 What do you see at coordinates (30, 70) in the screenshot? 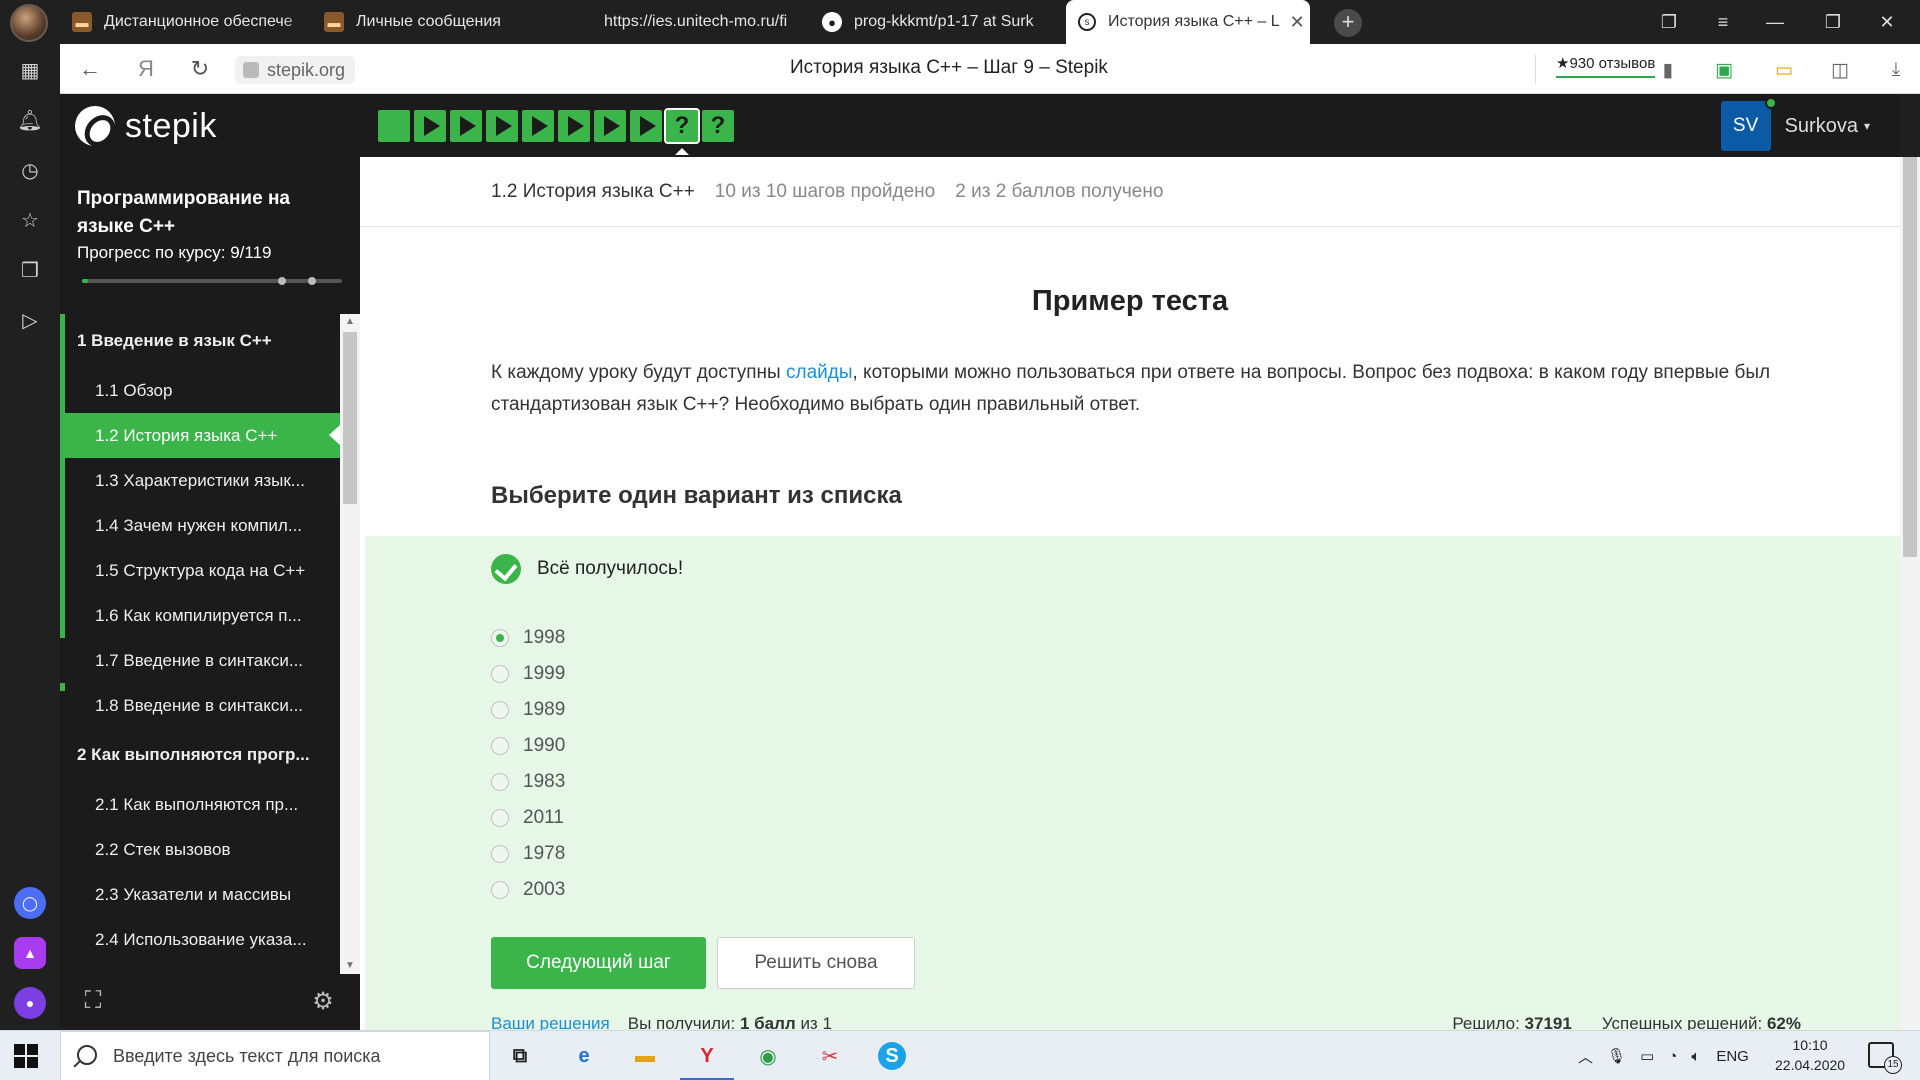
I see `apps-grid-icon: ▦` at bounding box center [30, 70].